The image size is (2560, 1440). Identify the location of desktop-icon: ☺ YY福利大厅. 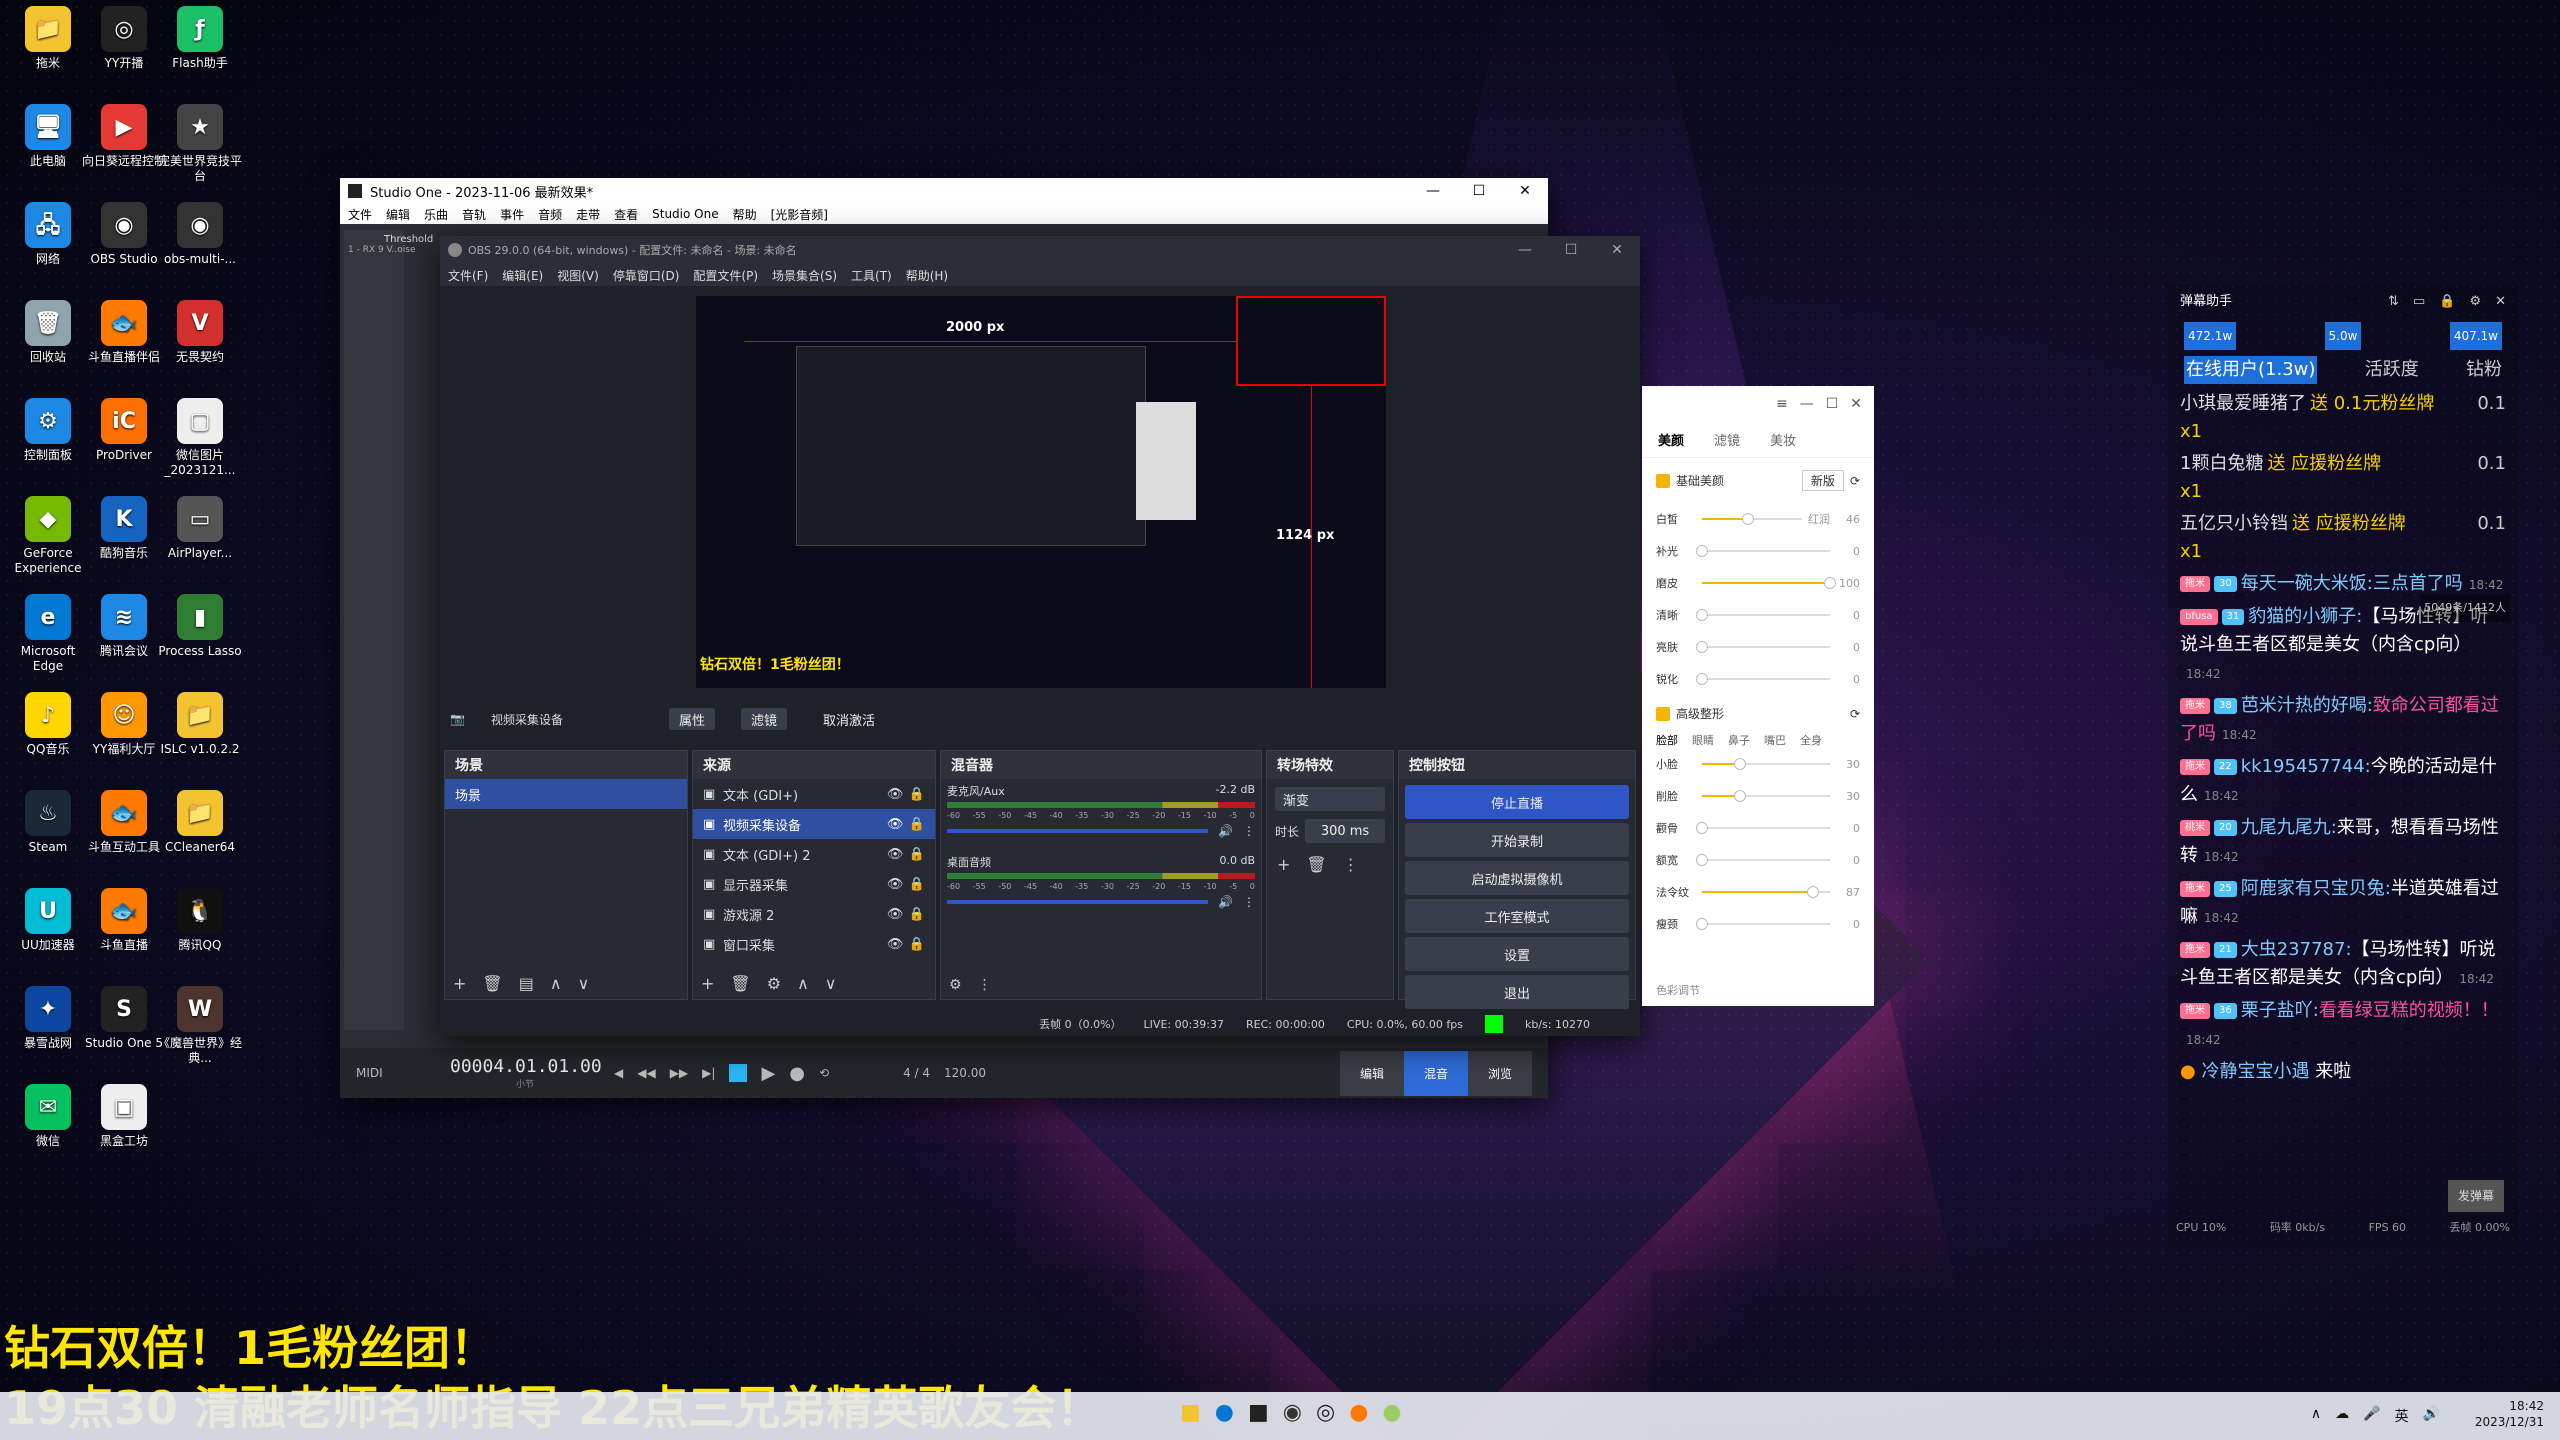
(124, 724).